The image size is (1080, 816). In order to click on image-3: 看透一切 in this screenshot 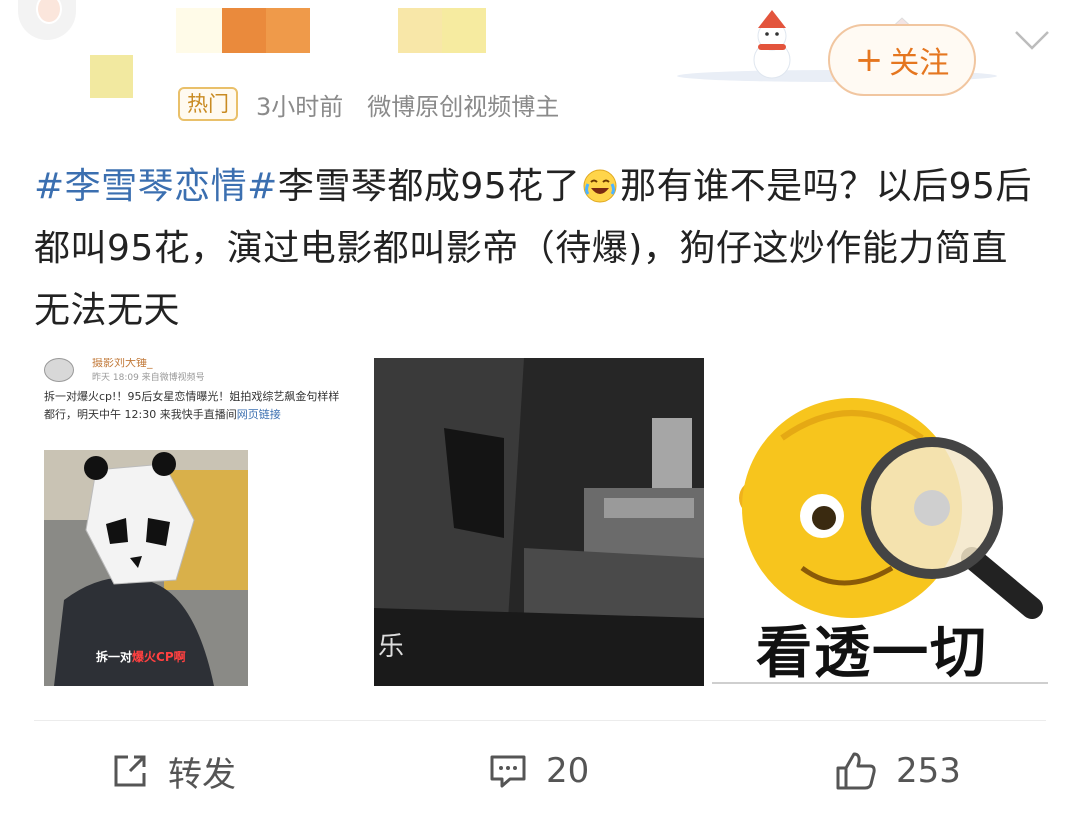, I will do `click(880, 522)`.